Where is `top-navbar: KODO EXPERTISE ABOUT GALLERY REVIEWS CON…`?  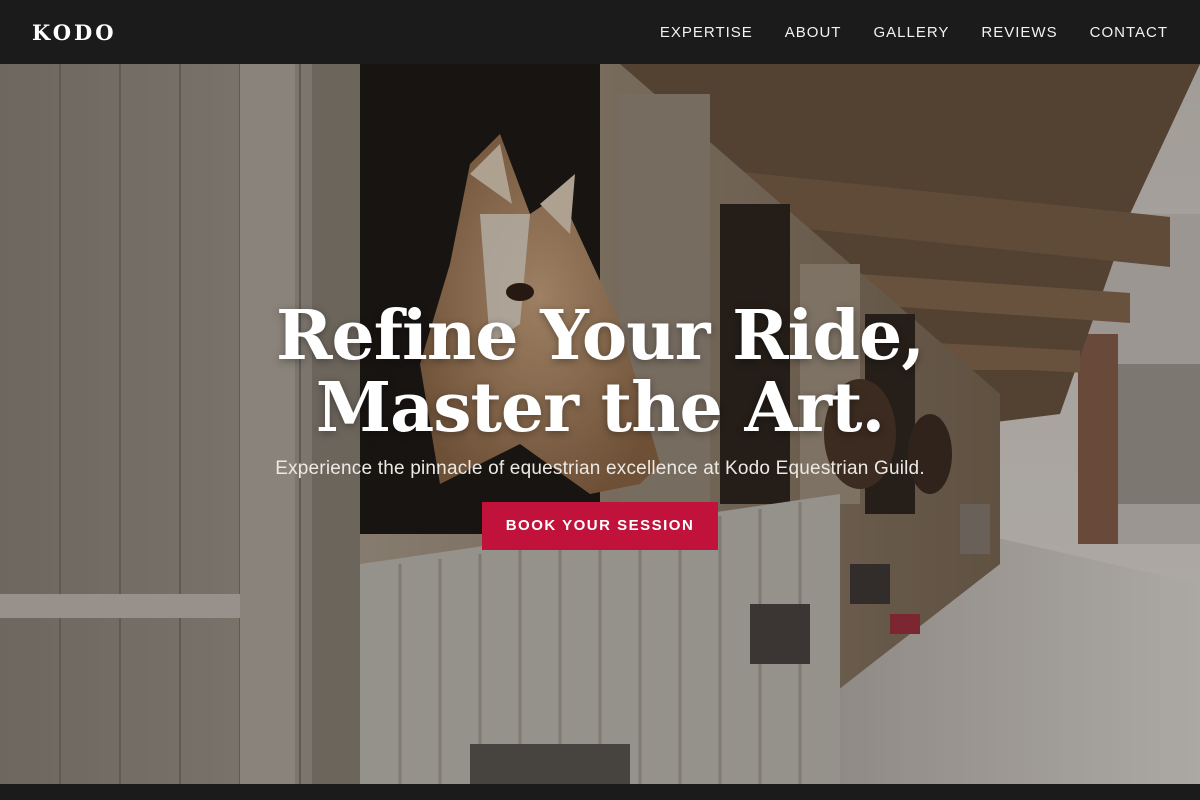 top-navbar: KODO EXPERTISE ABOUT GALLERY REVIEWS CON… is located at coordinates (600, 32).